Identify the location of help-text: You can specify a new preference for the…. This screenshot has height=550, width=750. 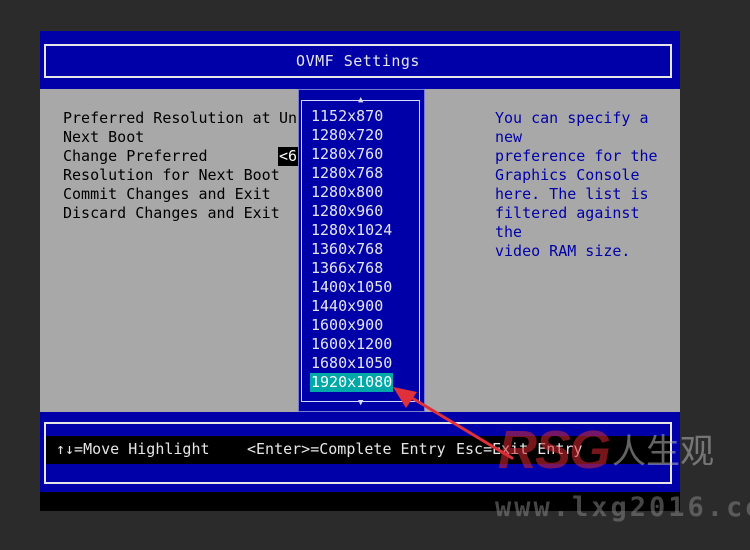
(576, 184).